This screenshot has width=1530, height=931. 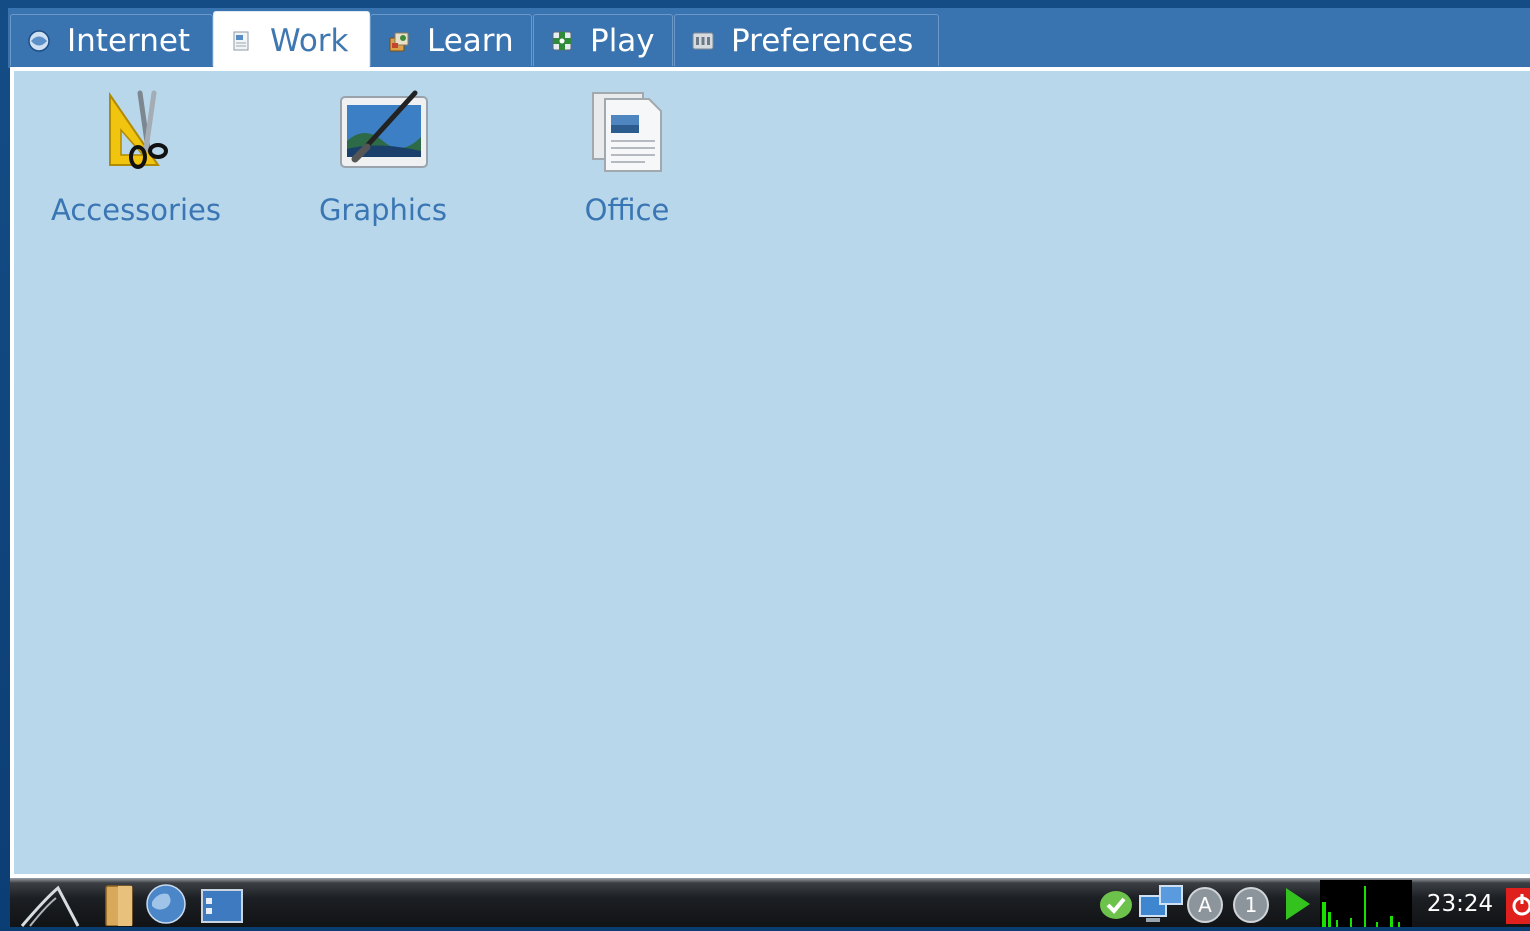 I want to click on tab-internet: Internet, so click(x=111, y=40).